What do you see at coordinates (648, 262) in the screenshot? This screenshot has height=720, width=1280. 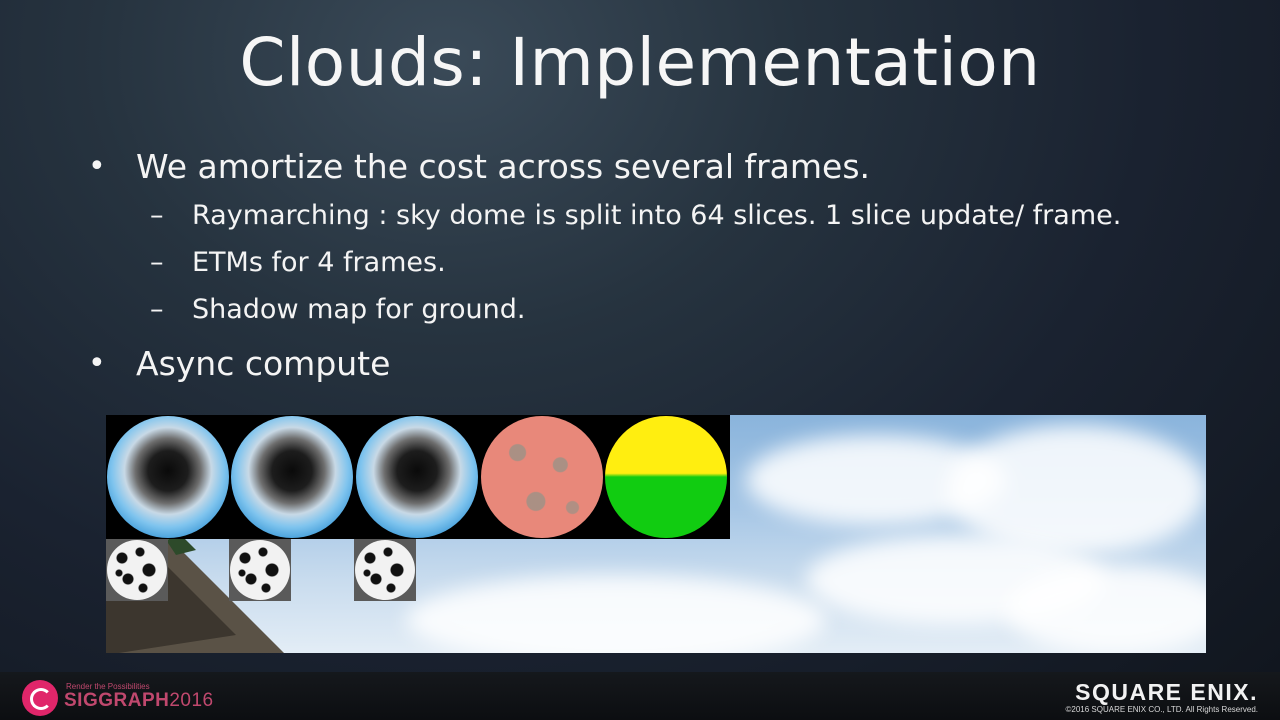 I see `sub-bullet-item: – ETMs for 4 frames.` at bounding box center [648, 262].